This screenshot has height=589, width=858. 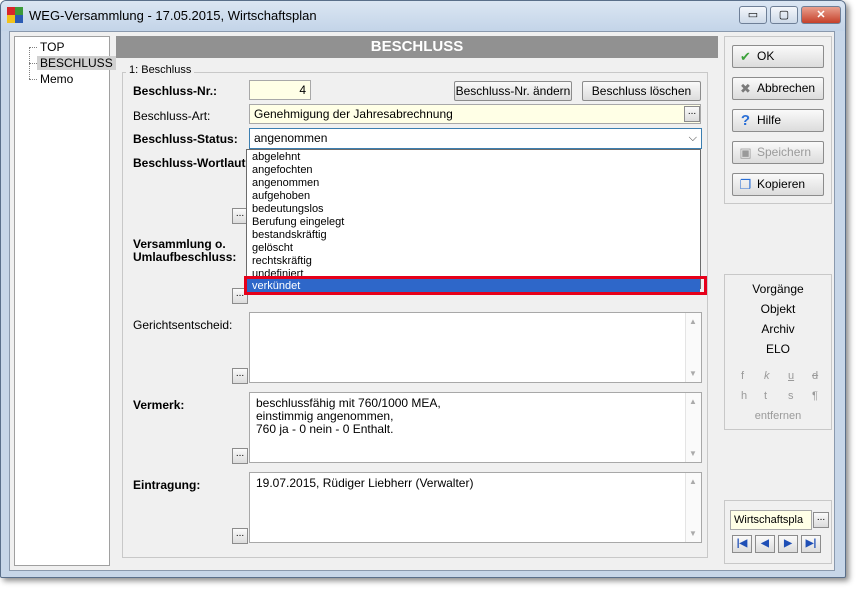 What do you see at coordinates (791, 376) in the screenshot?
I see `format-underline-button: u` at bounding box center [791, 376].